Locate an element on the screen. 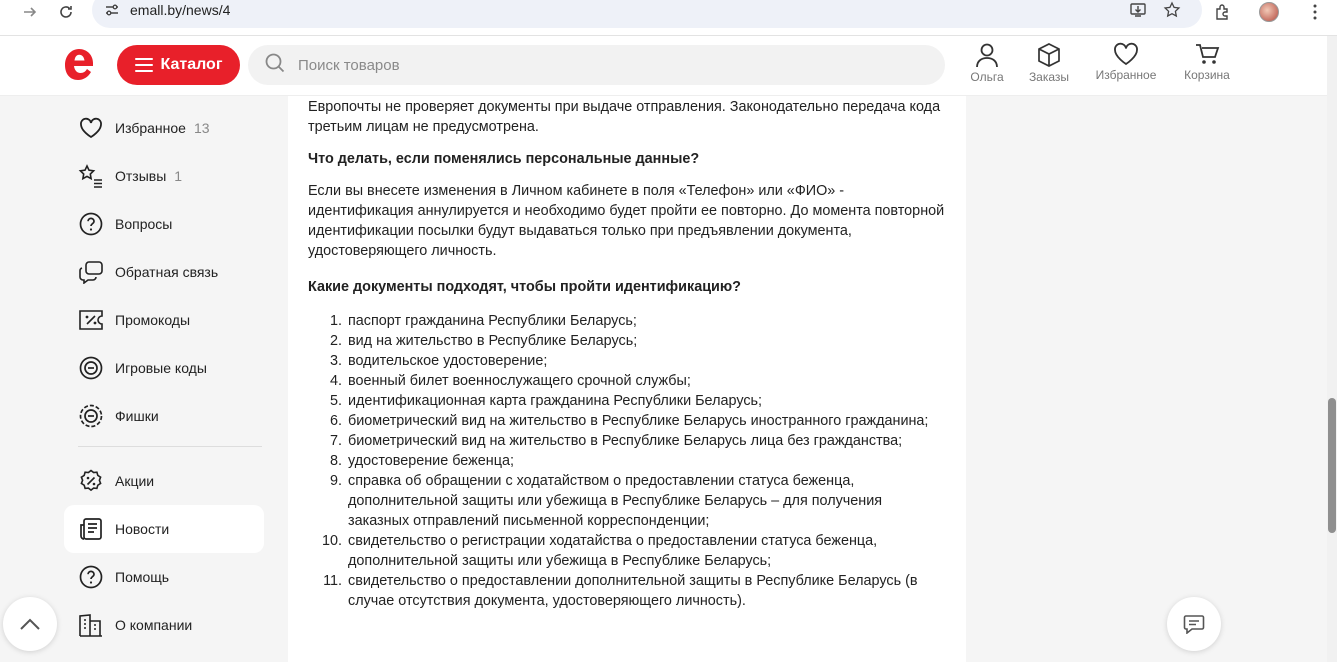  url-text: emall.by/news/4 is located at coordinates (180, 10).